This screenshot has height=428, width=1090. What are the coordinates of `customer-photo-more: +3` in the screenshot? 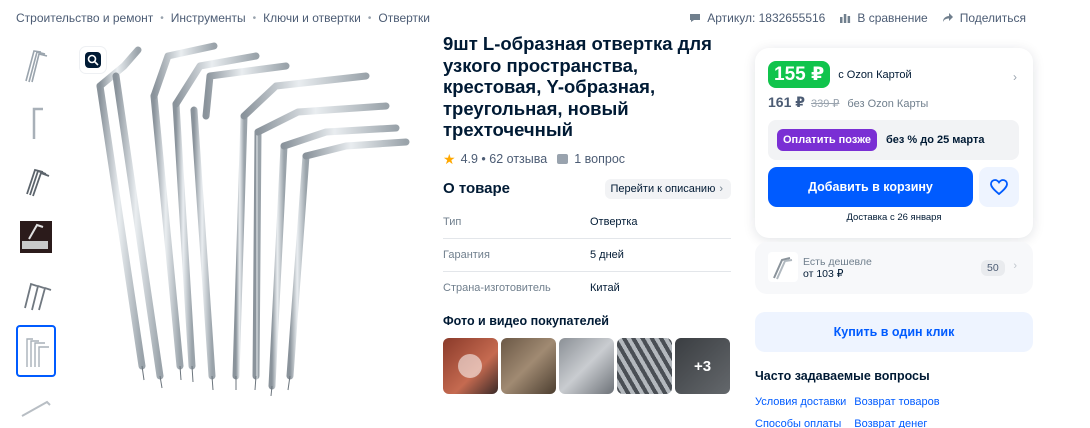 It's located at (702, 366).